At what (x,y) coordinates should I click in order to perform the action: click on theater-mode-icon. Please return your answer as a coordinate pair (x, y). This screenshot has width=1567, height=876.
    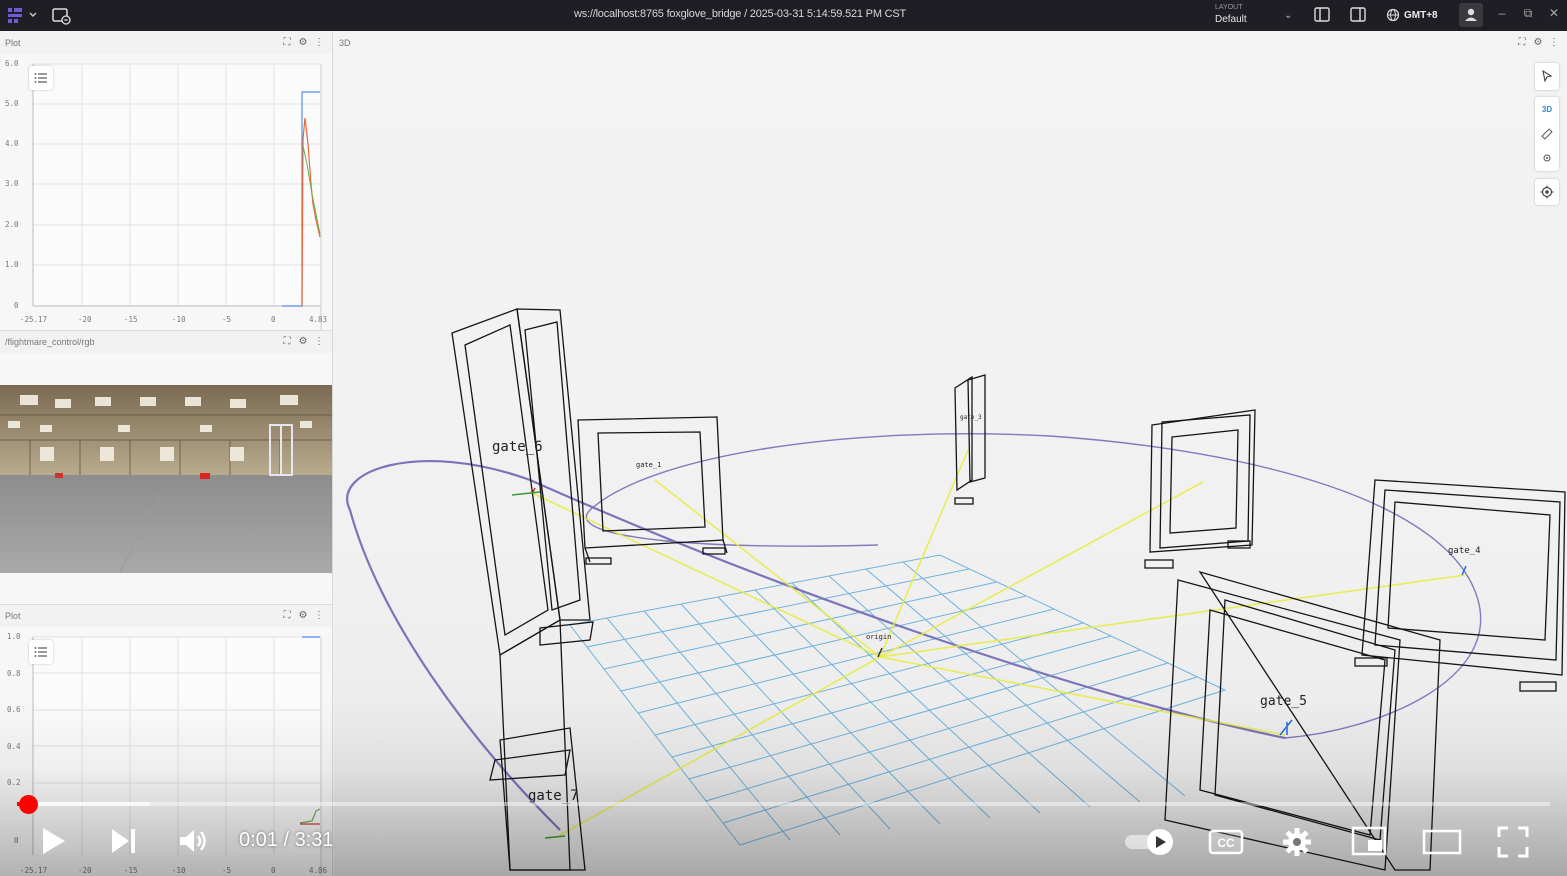
    Looking at the image, I should click on (1442, 842).